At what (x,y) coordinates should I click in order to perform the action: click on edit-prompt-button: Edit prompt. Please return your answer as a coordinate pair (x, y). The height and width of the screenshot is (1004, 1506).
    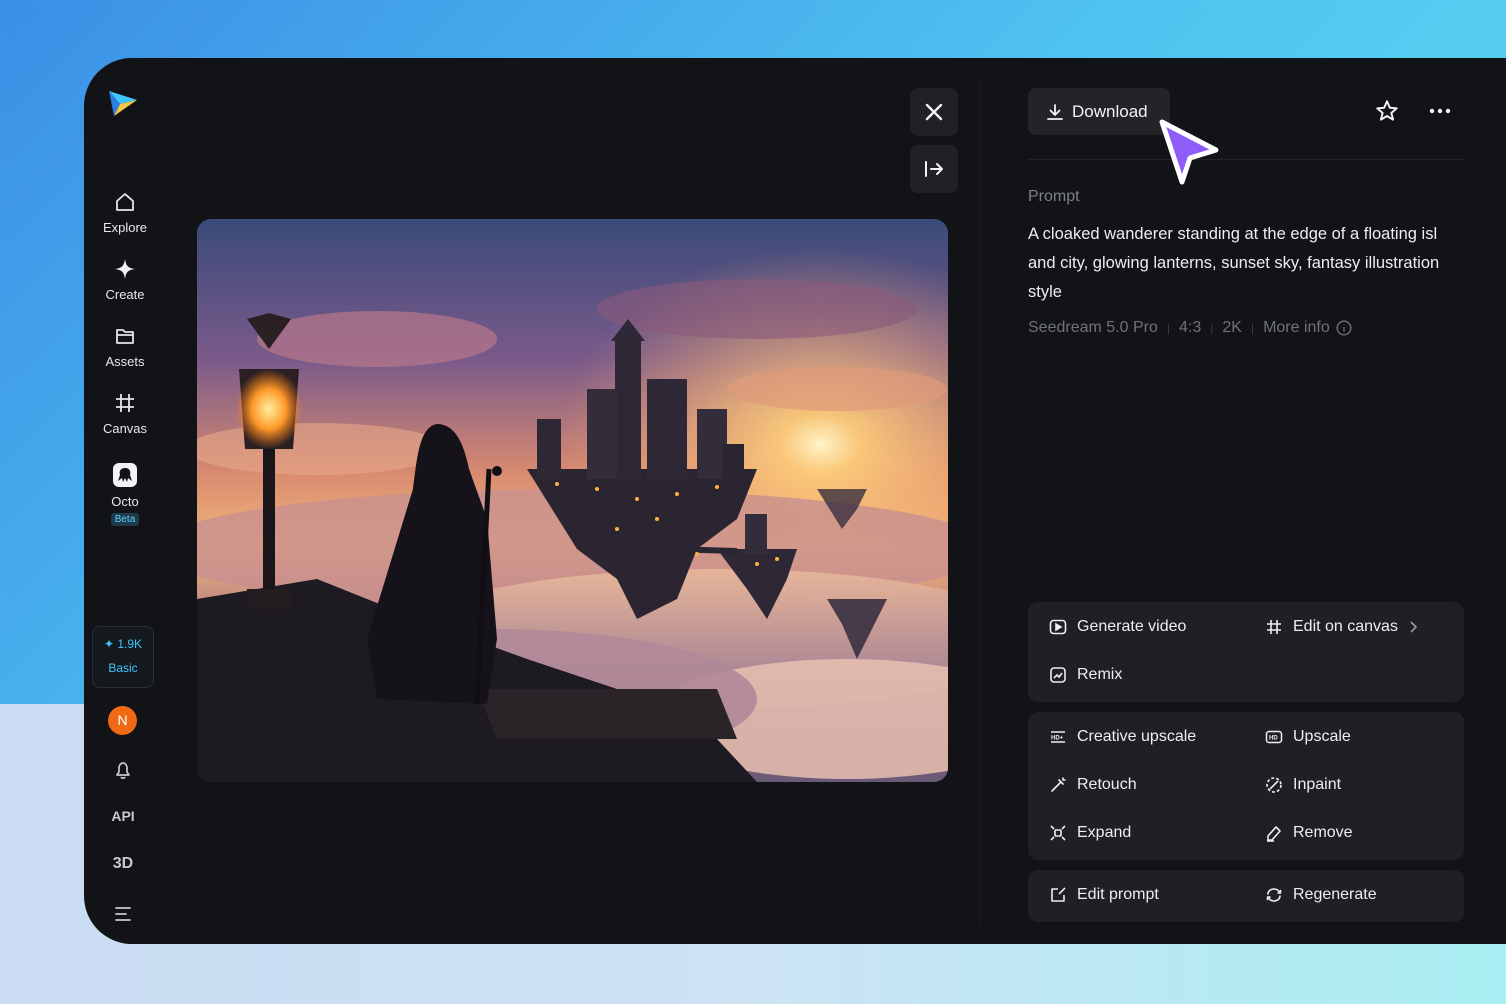
    Looking at the image, I should click on (1104, 895).